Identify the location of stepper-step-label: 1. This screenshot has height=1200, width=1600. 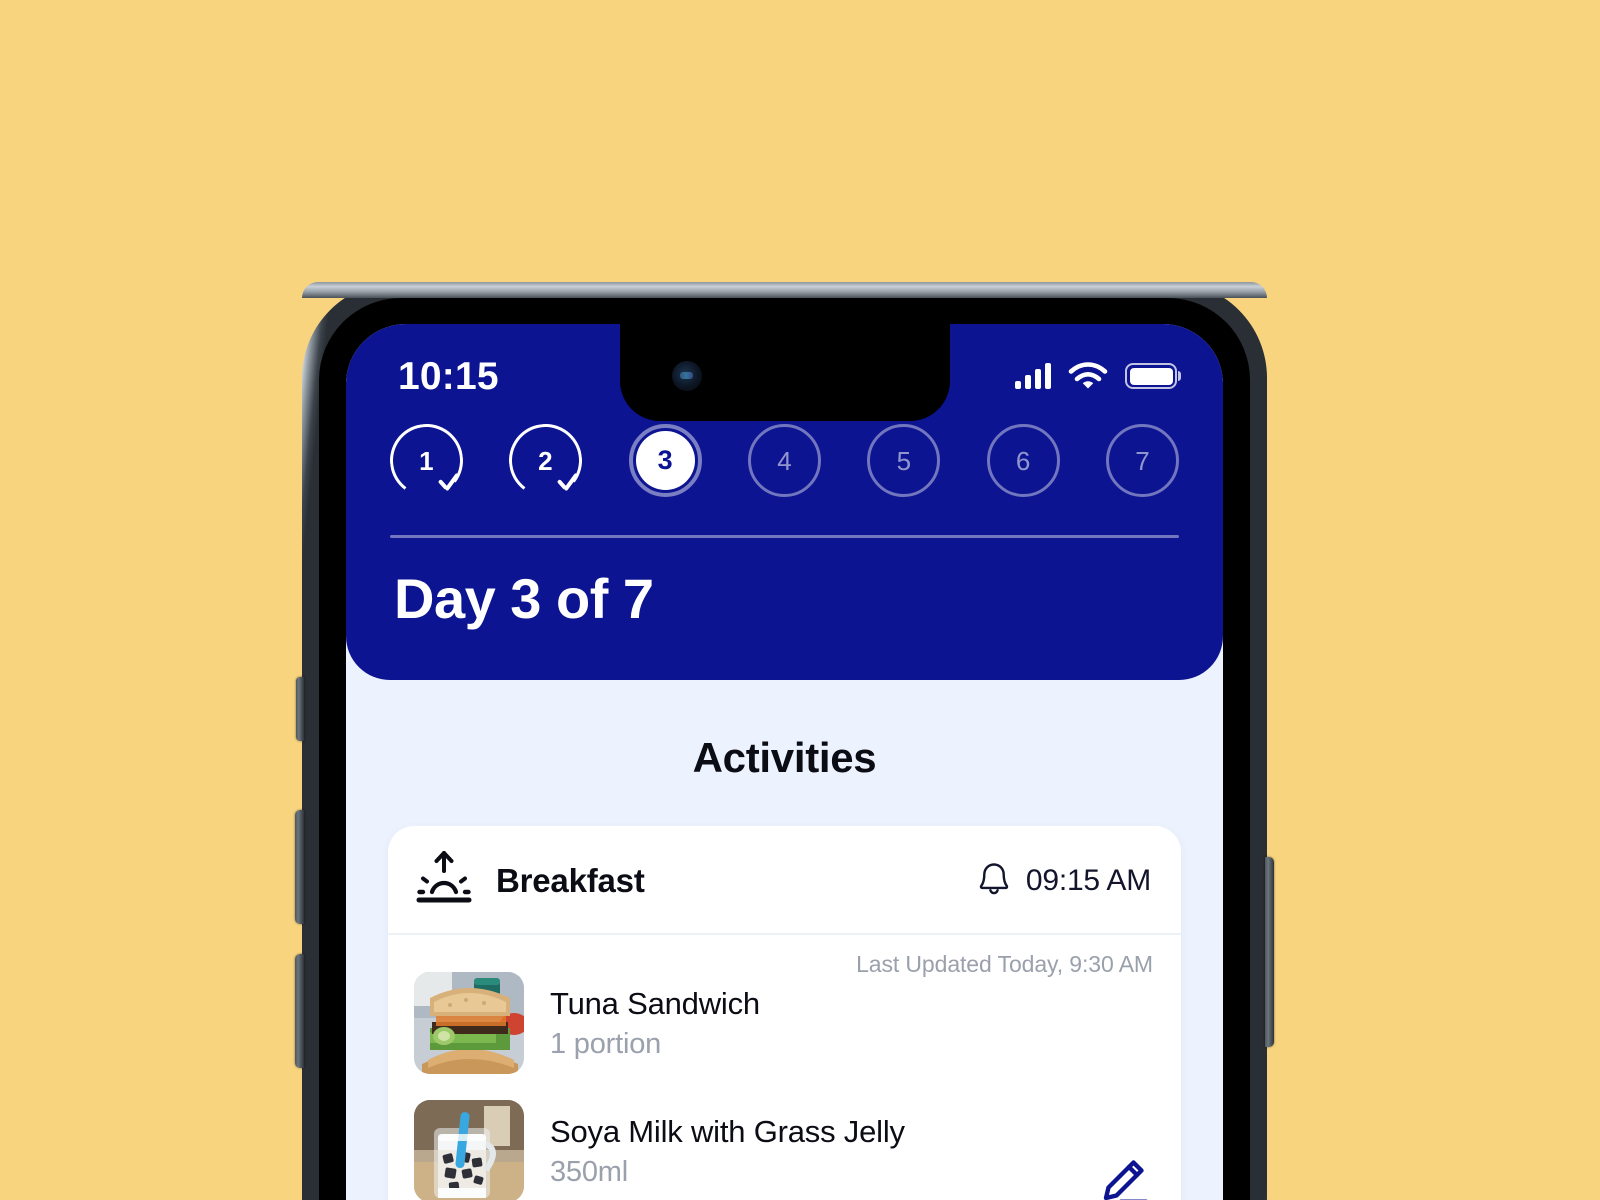
(426, 460).